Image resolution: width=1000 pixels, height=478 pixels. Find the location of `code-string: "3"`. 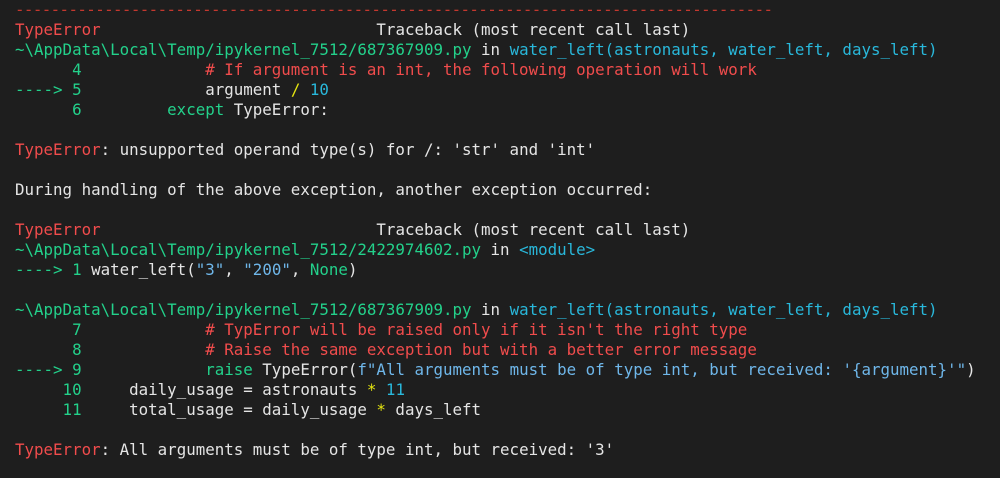

code-string: "3" is located at coordinates (210, 269).